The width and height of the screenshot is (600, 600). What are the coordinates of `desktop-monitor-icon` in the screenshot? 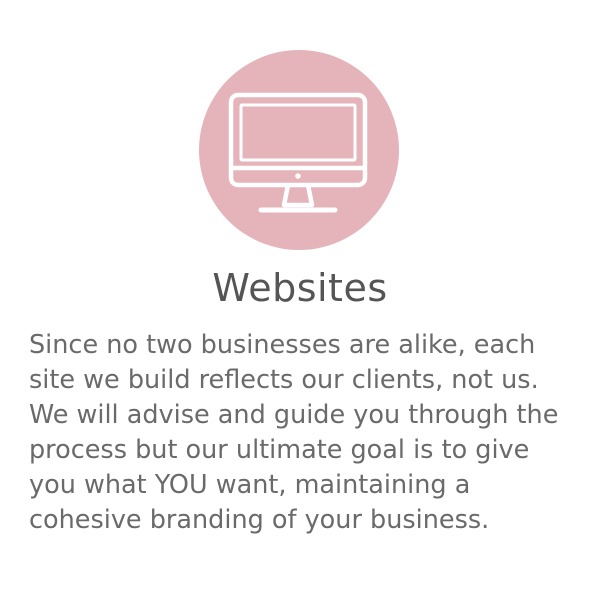 It's located at (298, 152).